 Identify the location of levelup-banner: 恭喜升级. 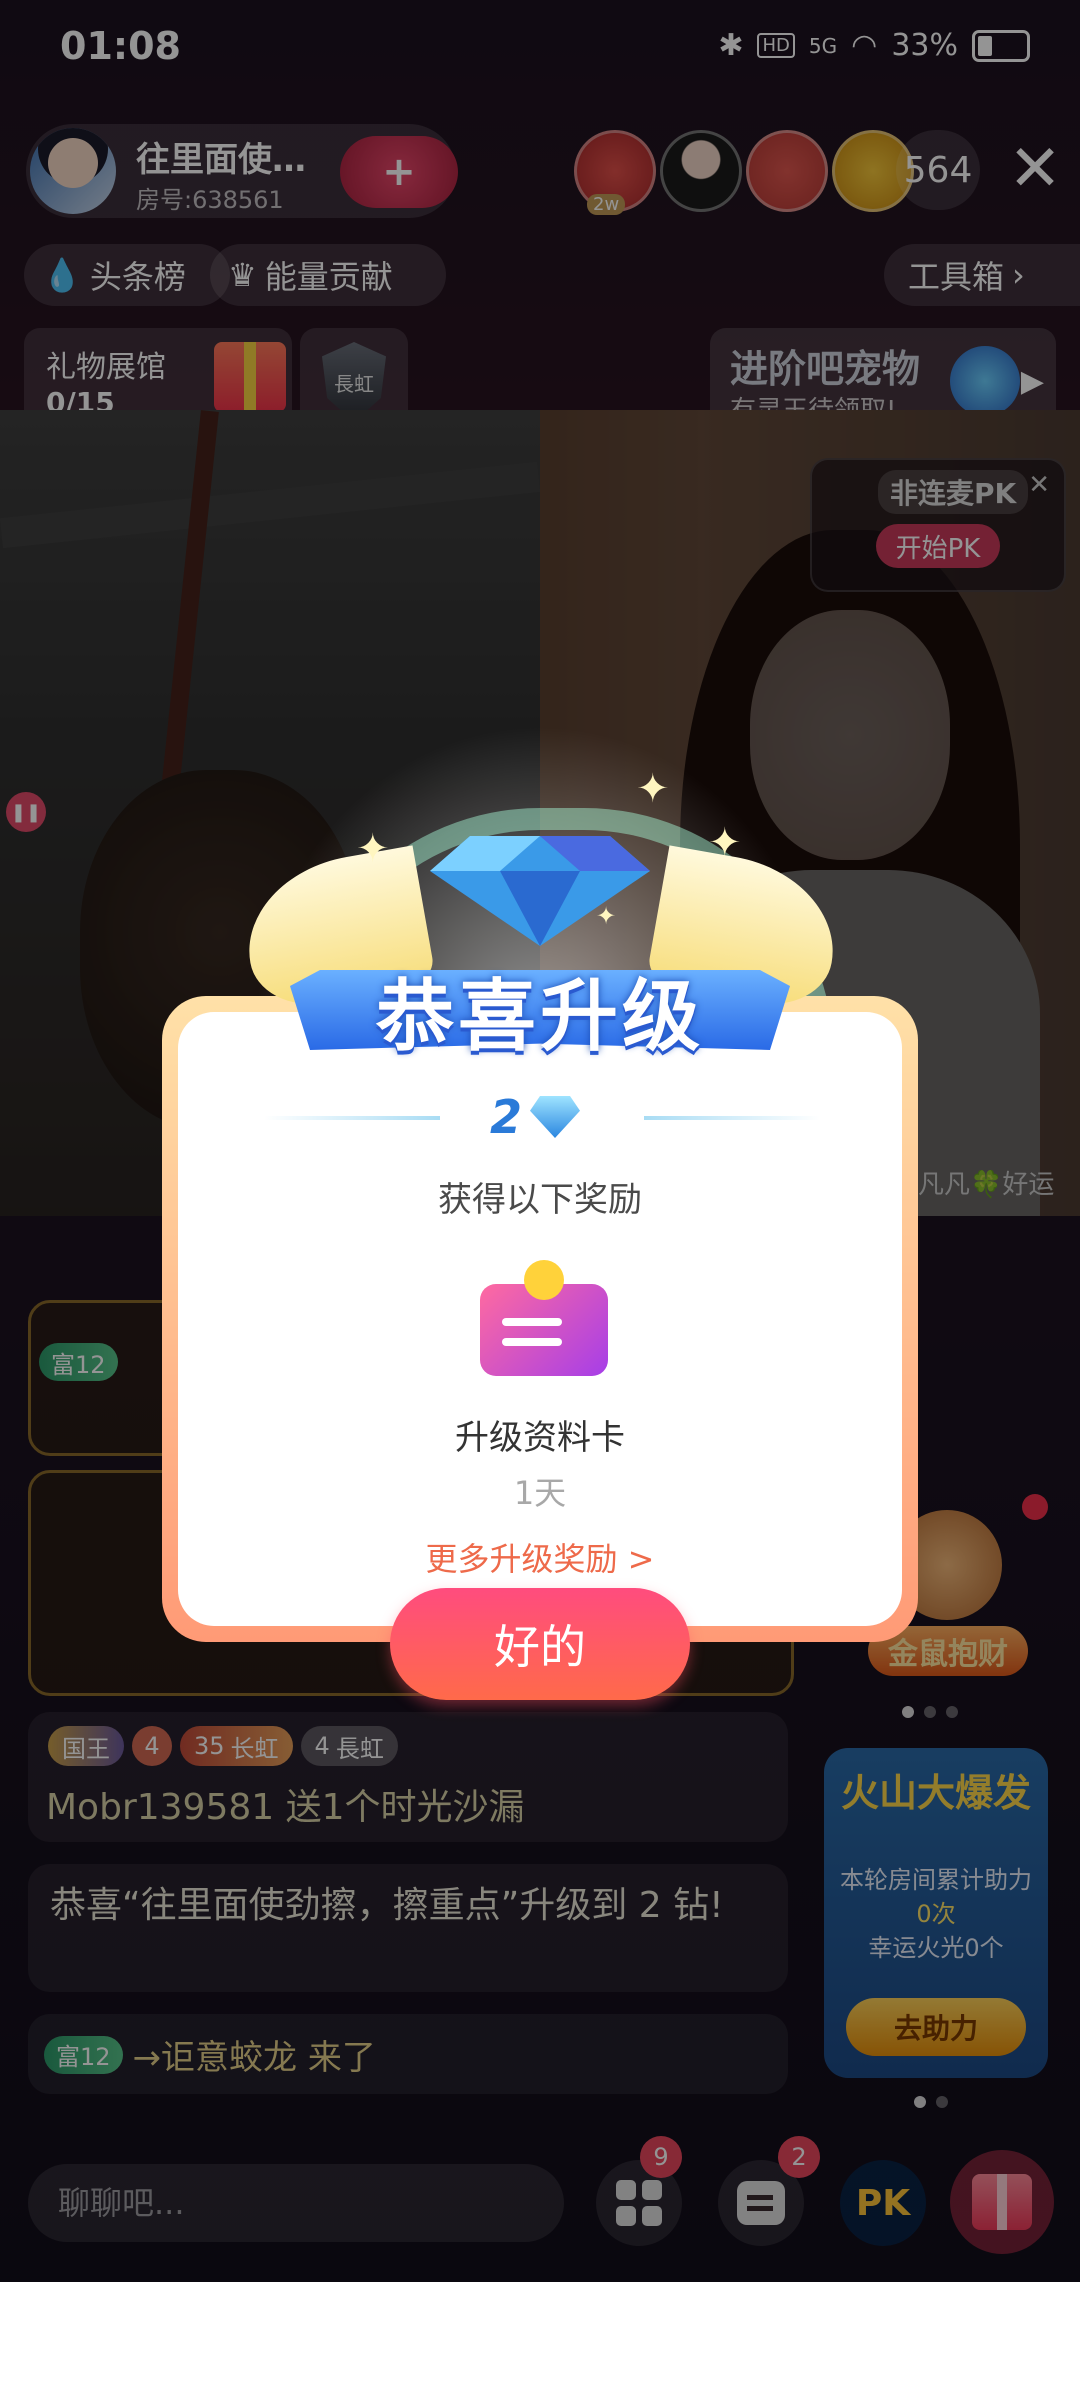
(540, 1001).